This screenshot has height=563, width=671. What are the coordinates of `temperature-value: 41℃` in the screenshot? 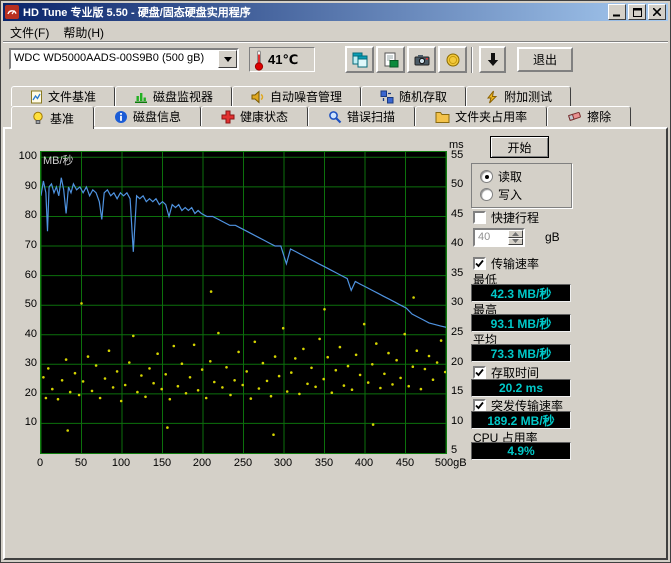 It's located at (283, 59).